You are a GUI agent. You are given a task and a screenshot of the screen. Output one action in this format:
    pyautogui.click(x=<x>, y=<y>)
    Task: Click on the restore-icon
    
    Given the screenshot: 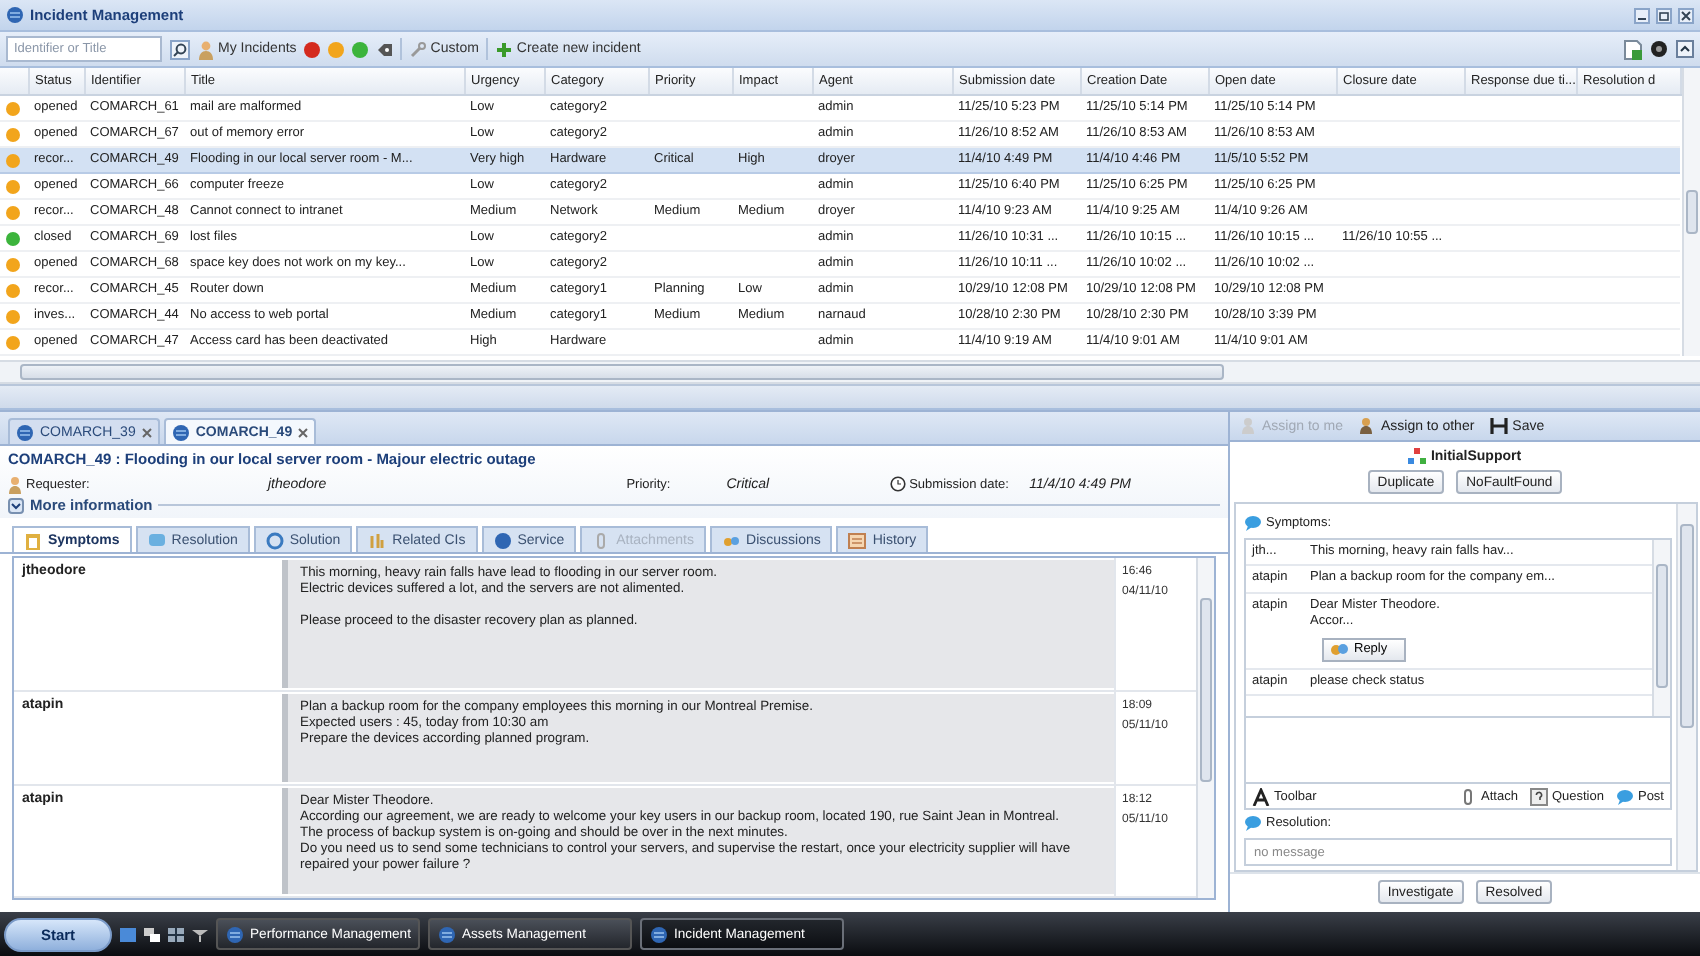 What is the action you would take?
    pyautogui.click(x=1664, y=15)
    